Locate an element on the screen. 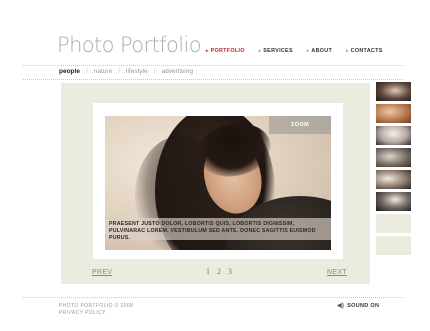 This screenshot has height=331, width=430. nav-item-label: ABOUT is located at coordinates (322, 51).